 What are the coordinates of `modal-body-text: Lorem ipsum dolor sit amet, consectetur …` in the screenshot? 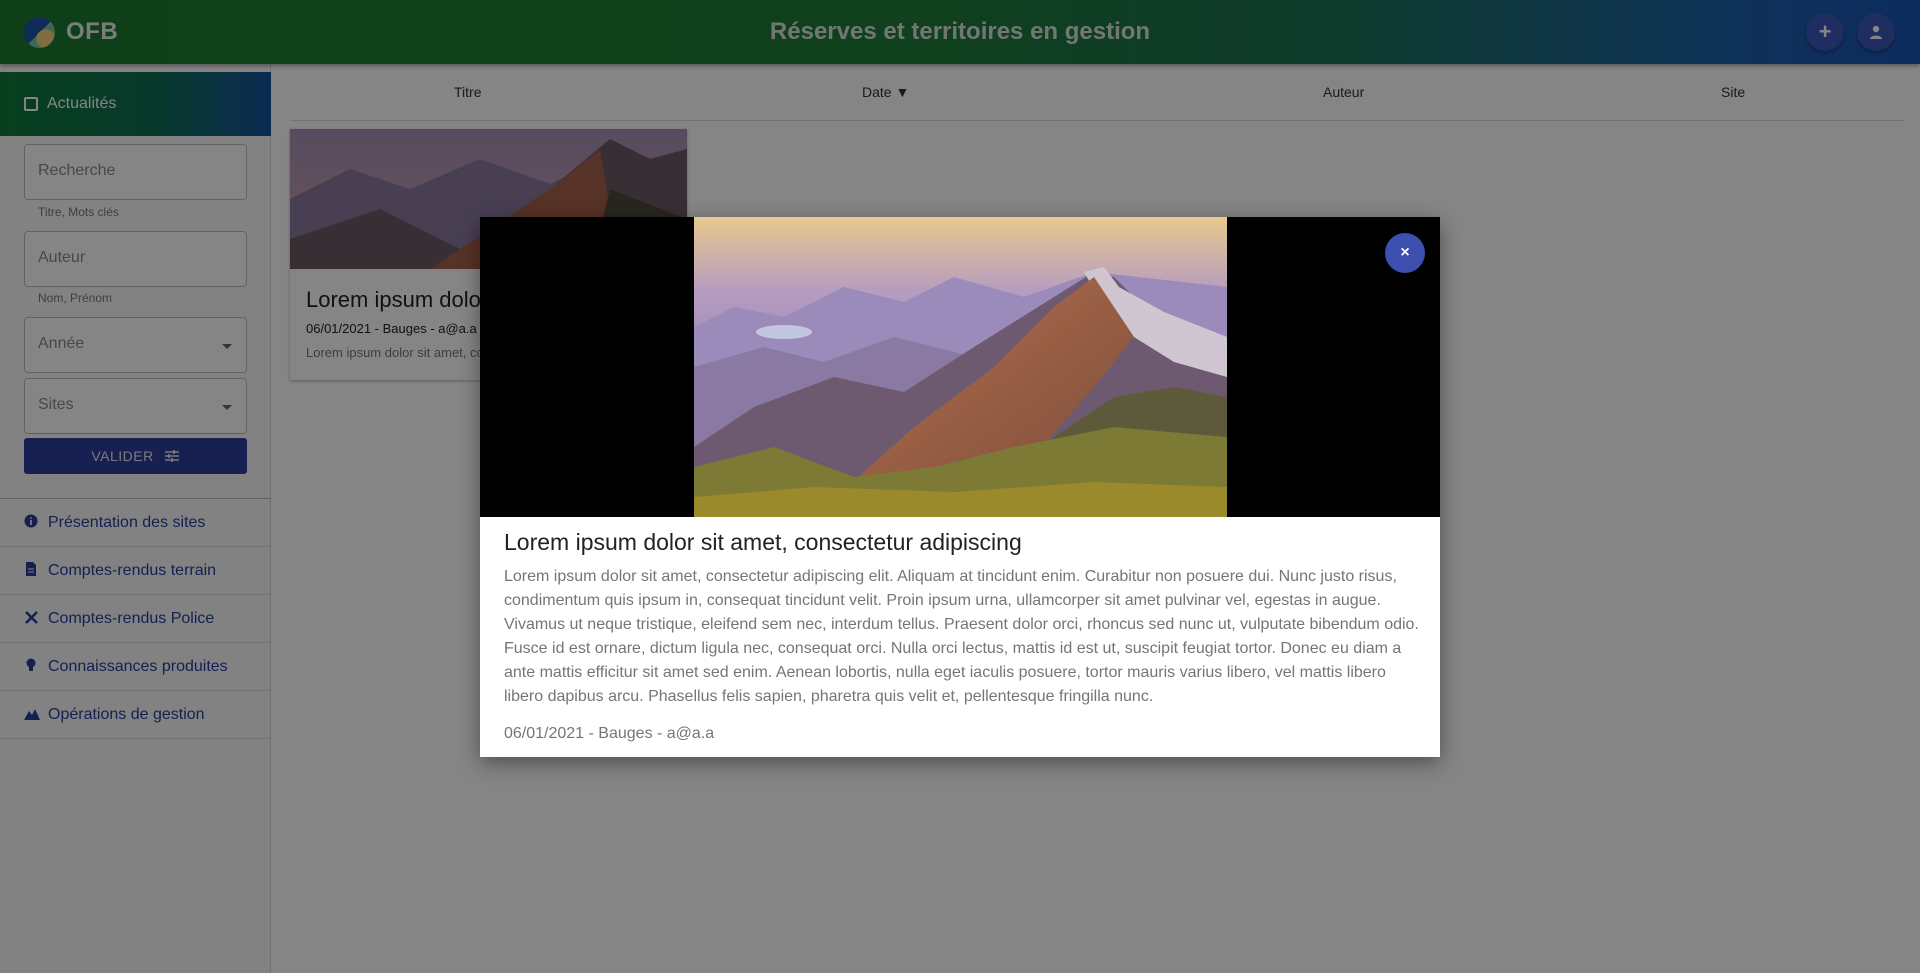 It's located at (961, 636).